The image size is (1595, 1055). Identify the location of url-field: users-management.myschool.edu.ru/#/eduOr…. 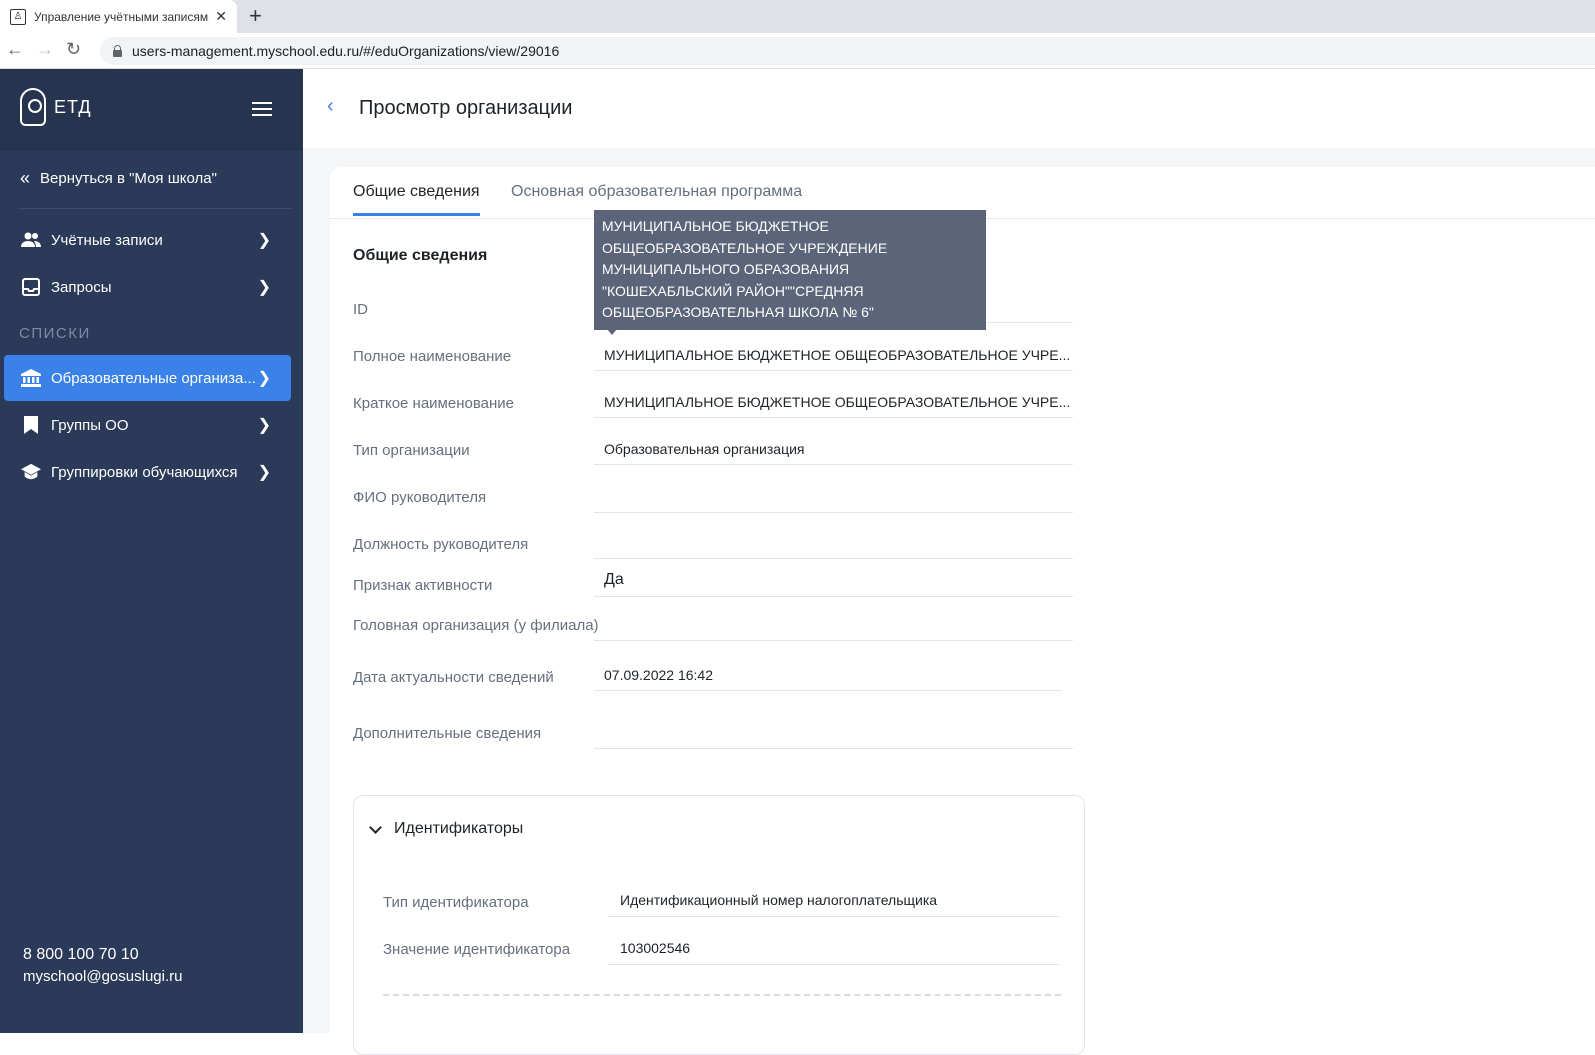
(847, 51).